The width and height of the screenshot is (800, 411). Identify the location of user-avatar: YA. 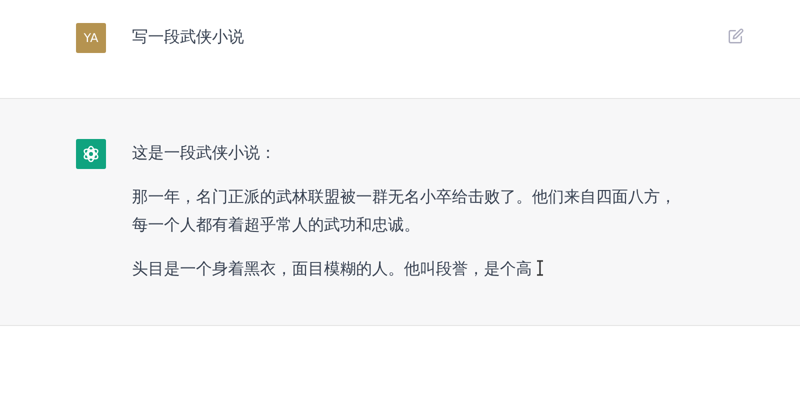
(91, 38).